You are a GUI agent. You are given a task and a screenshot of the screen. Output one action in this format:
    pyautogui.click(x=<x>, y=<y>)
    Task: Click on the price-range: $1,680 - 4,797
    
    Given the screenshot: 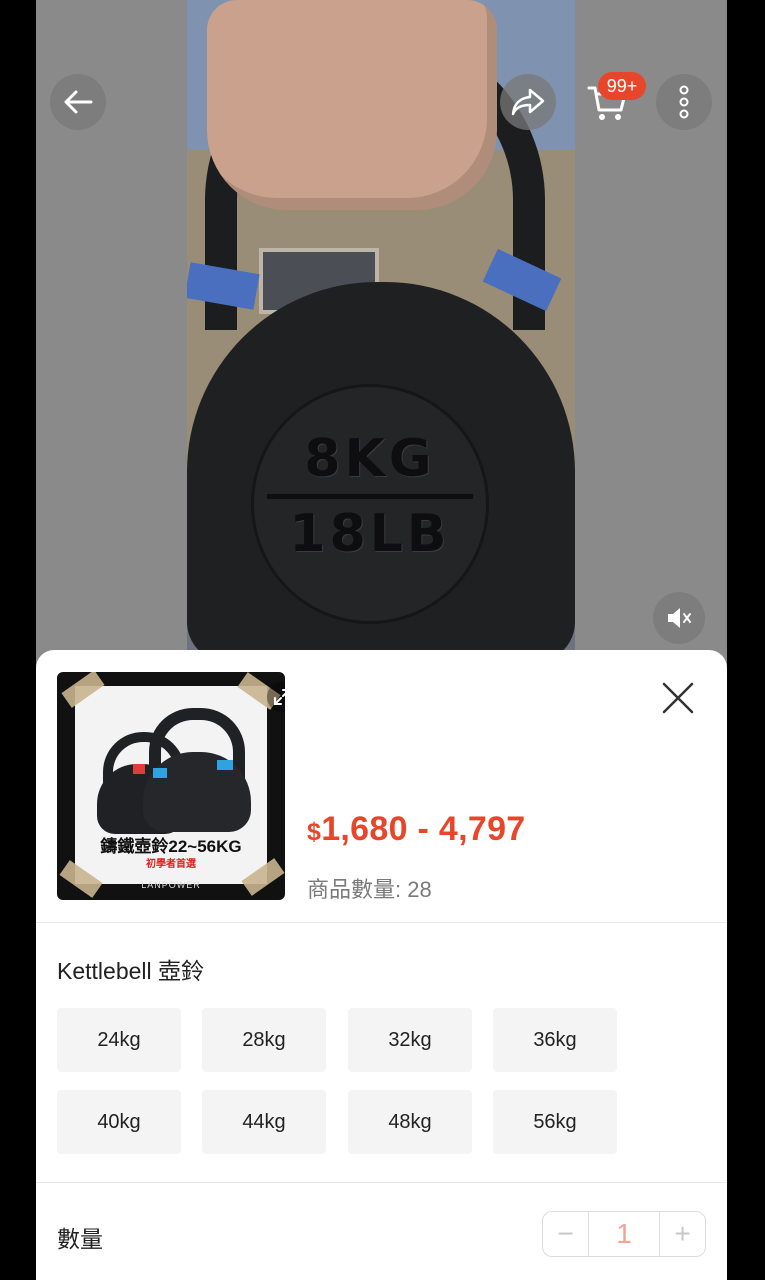 What is the action you would take?
    pyautogui.click(x=416, y=829)
    